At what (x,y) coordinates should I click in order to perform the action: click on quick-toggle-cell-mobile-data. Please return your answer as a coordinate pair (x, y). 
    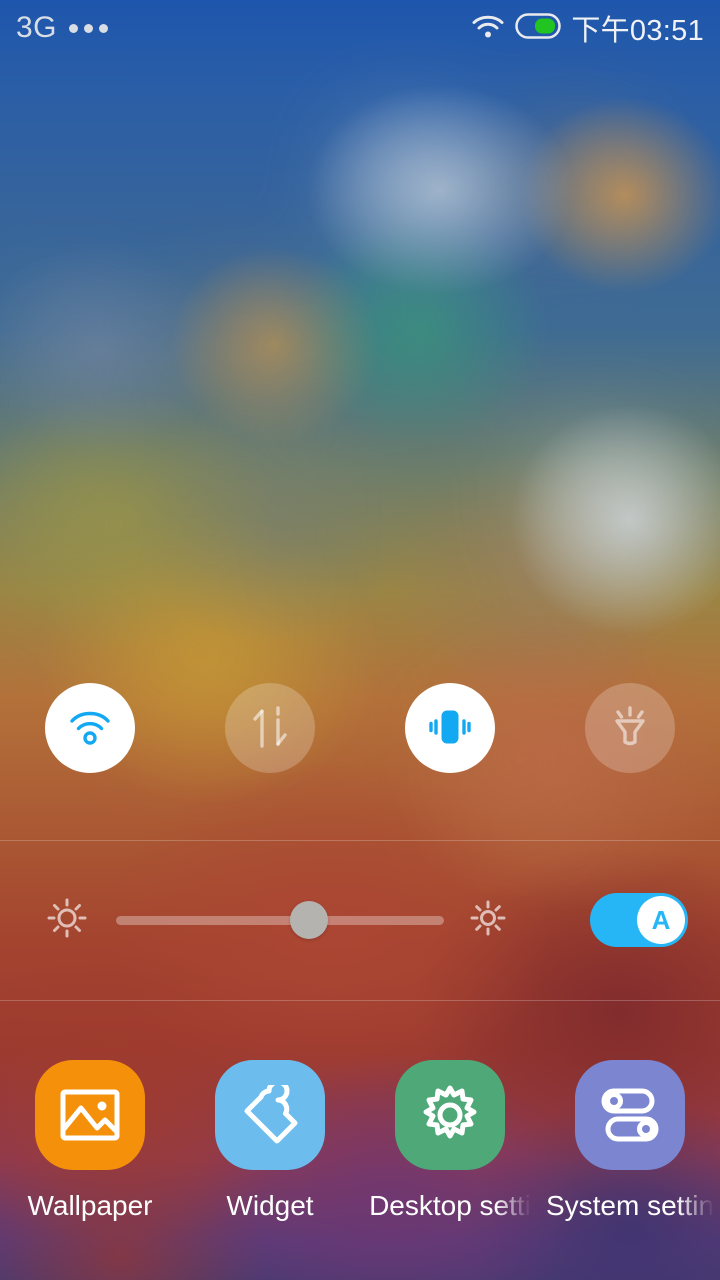
    Looking at the image, I should click on (270, 728).